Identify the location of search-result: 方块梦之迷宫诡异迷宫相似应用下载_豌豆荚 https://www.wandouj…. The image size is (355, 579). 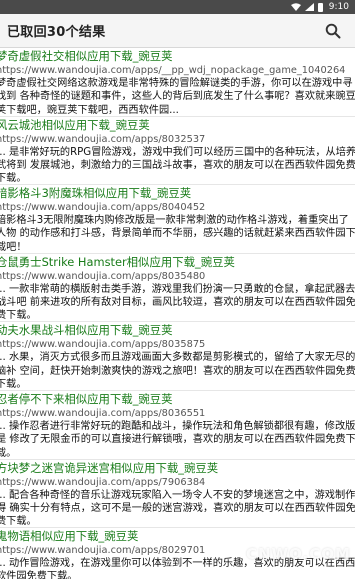
(177, 494).